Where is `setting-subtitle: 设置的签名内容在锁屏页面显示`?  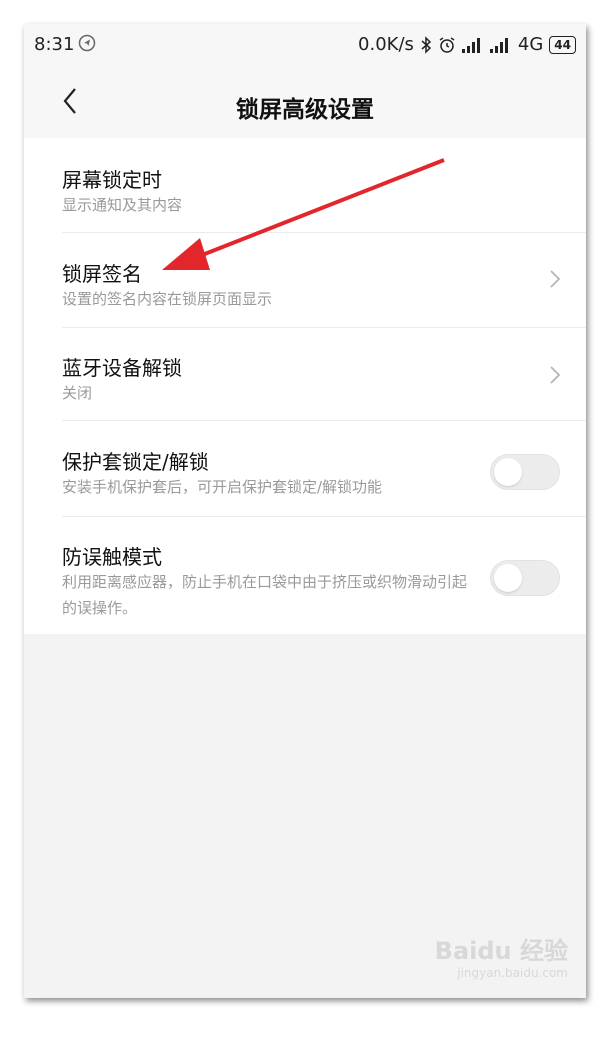 setting-subtitle: 设置的签名内容在锁屏页面显示 is located at coordinates (167, 299).